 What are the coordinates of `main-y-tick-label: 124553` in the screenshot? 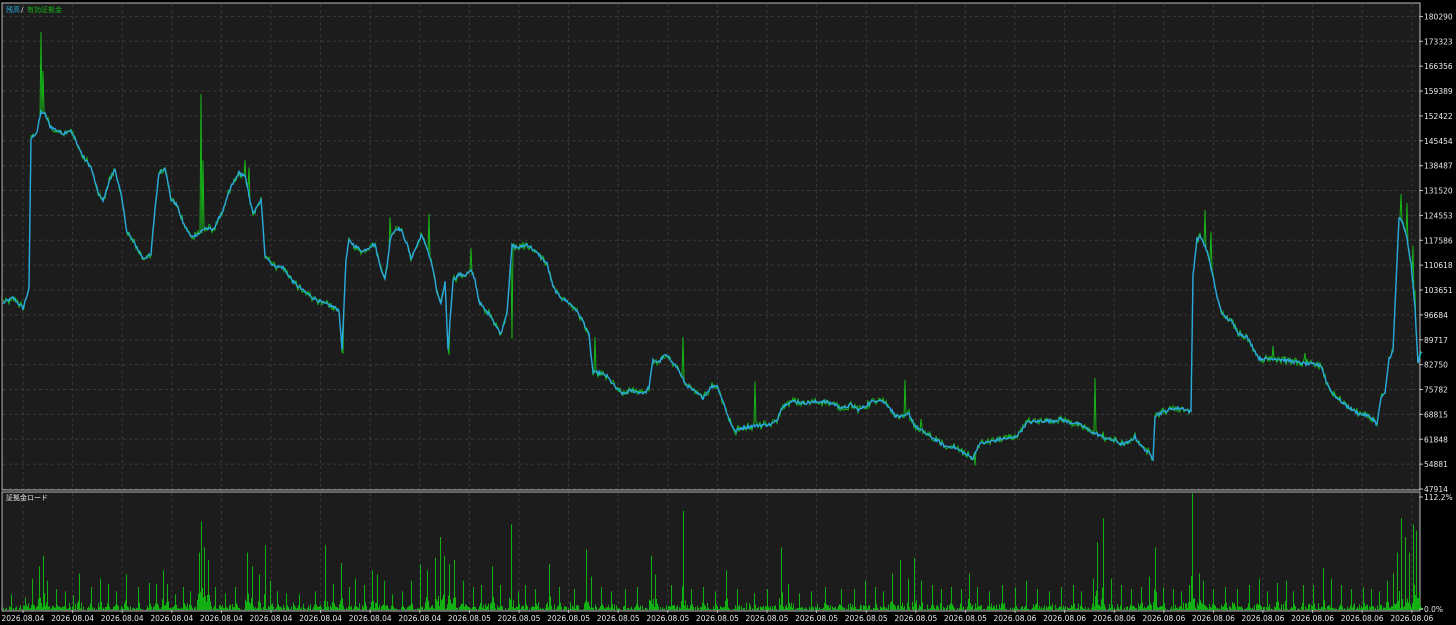 It's located at (1438, 215).